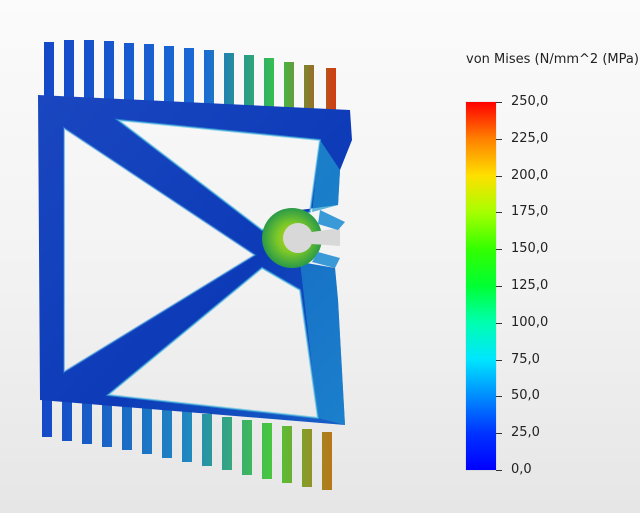 The height and width of the screenshot is (513, 640). Describe the element at coordinates (553, 59) in the screenshot. I see `legend-title: von Mises (N/mm^2 (MPa))` at that location.